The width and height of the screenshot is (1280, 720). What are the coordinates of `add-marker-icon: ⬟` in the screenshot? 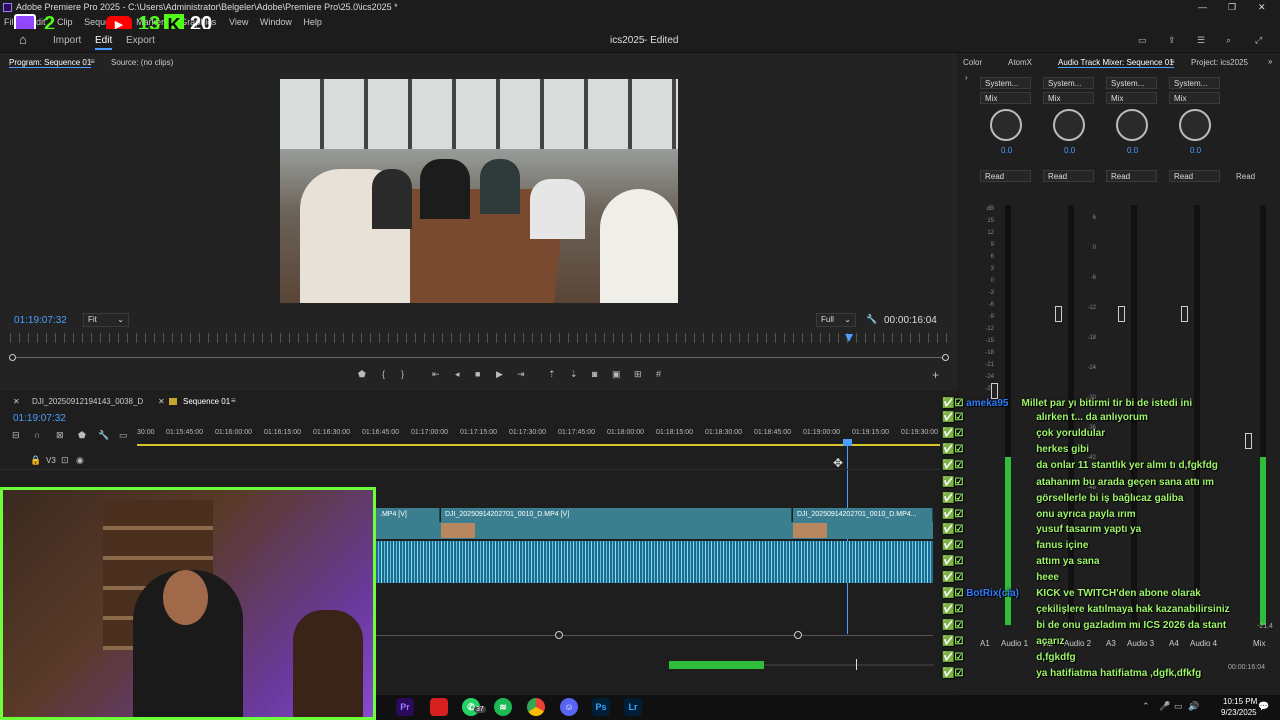 It's located at (362, 374).